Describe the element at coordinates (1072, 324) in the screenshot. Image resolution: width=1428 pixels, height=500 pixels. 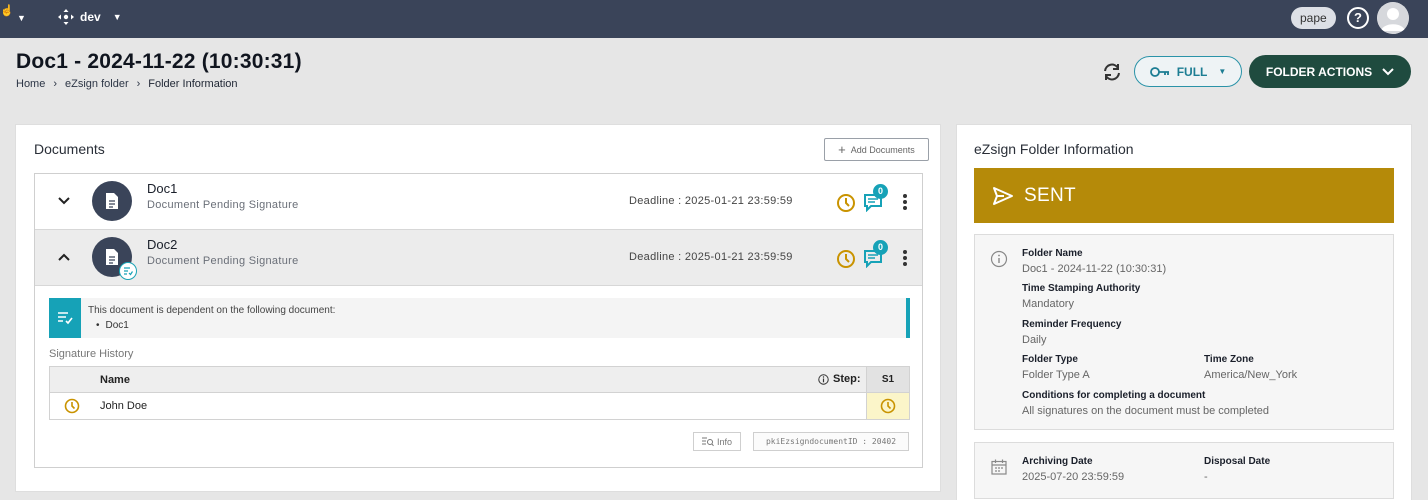
I see `reminder-label: Reminder Frequency` at that location.